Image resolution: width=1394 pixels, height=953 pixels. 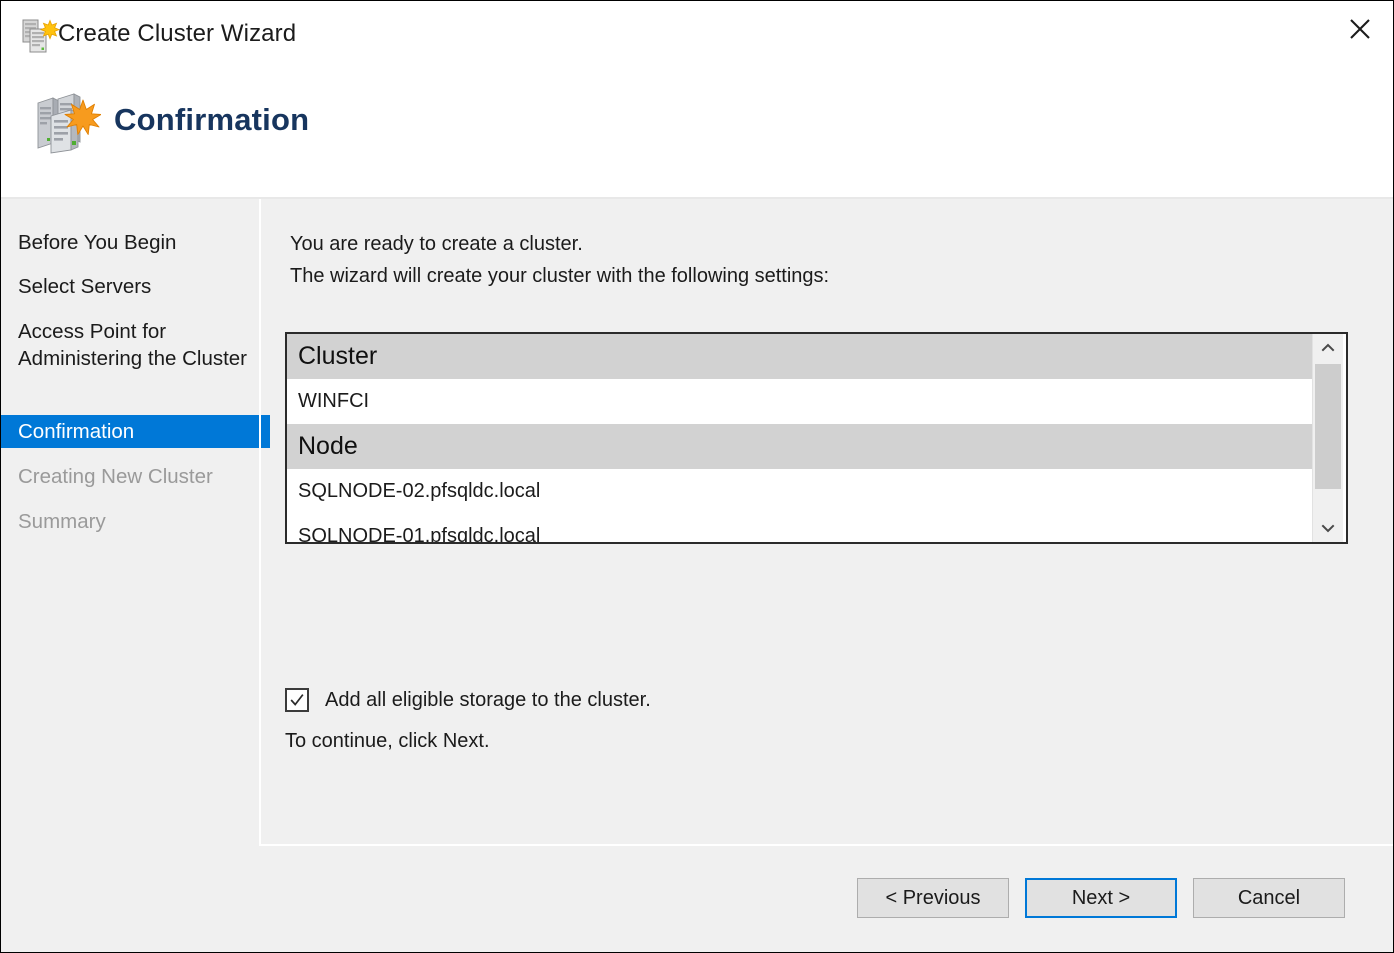 What do you see at coordinates (67, 121) in the screenshot?
I see `server-cluster-star-icon` at bounding box center [67, 121].